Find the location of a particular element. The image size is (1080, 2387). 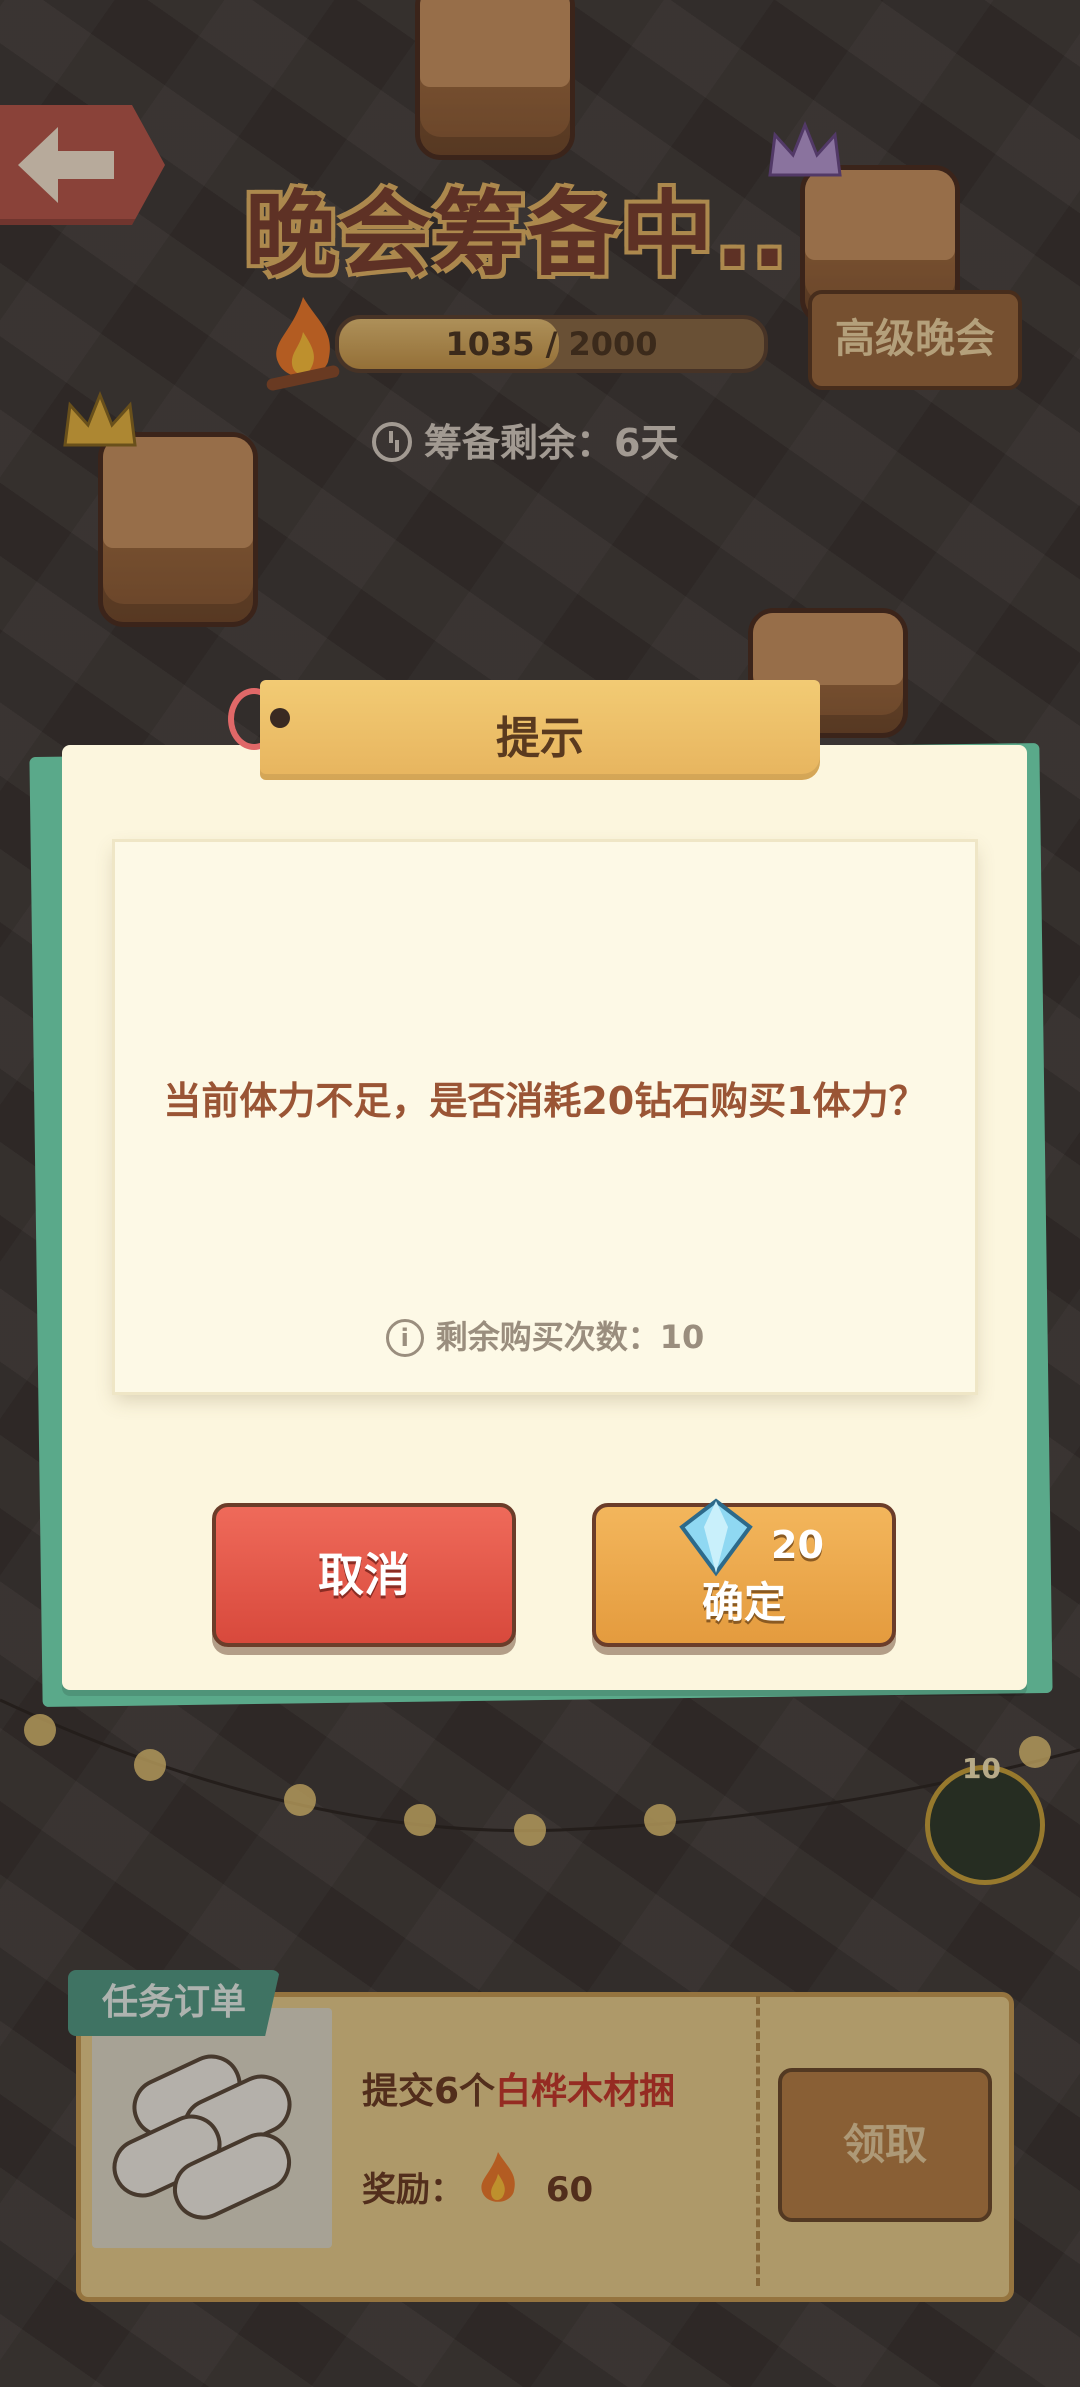

remaining-purchases-text: 剩余购买次数：10 is located at coordinates (570, 1337).